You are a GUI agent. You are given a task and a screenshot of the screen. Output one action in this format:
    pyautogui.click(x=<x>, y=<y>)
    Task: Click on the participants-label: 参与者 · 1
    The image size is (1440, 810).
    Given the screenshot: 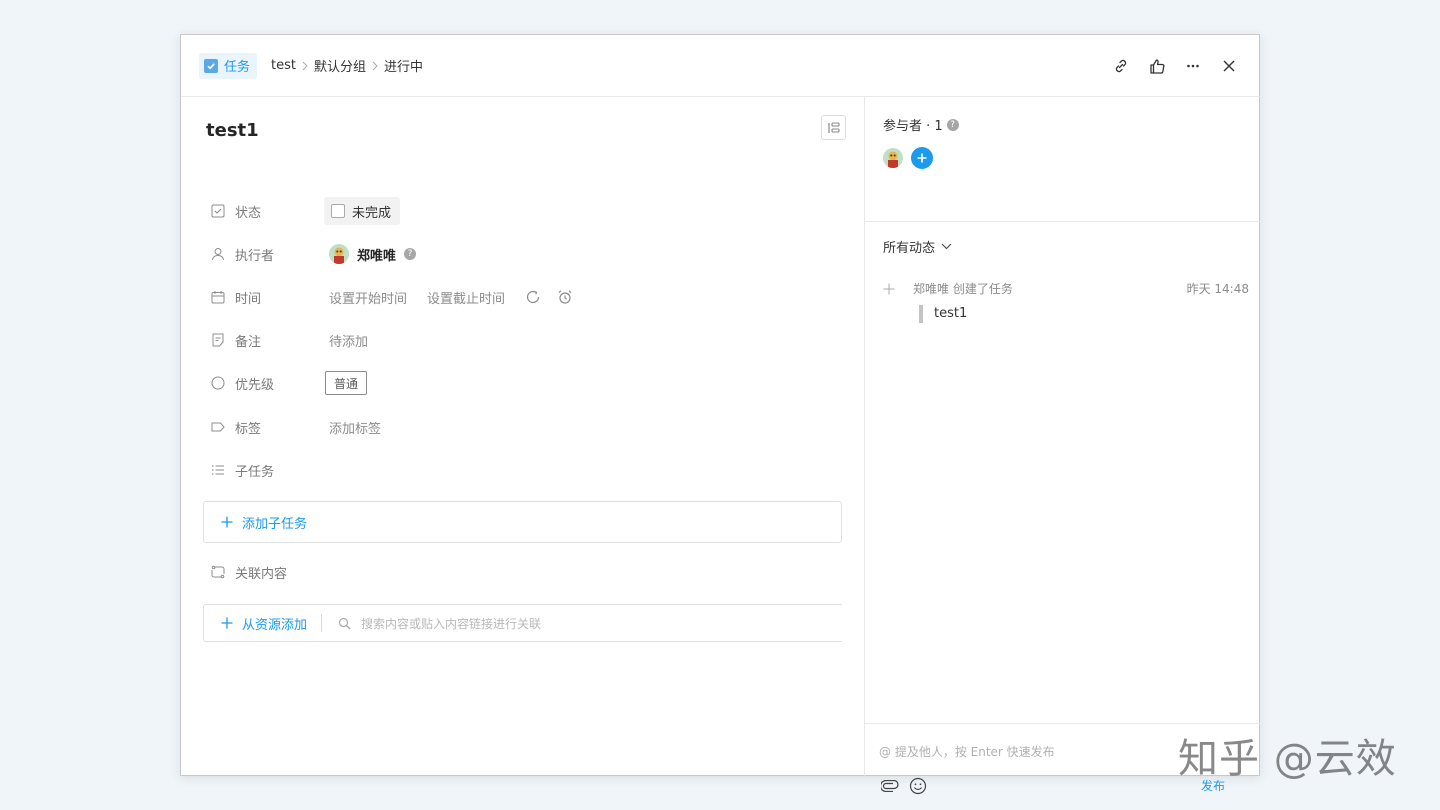 What is the action you would take?
    pyautogui.click(x=913, y=126)
    